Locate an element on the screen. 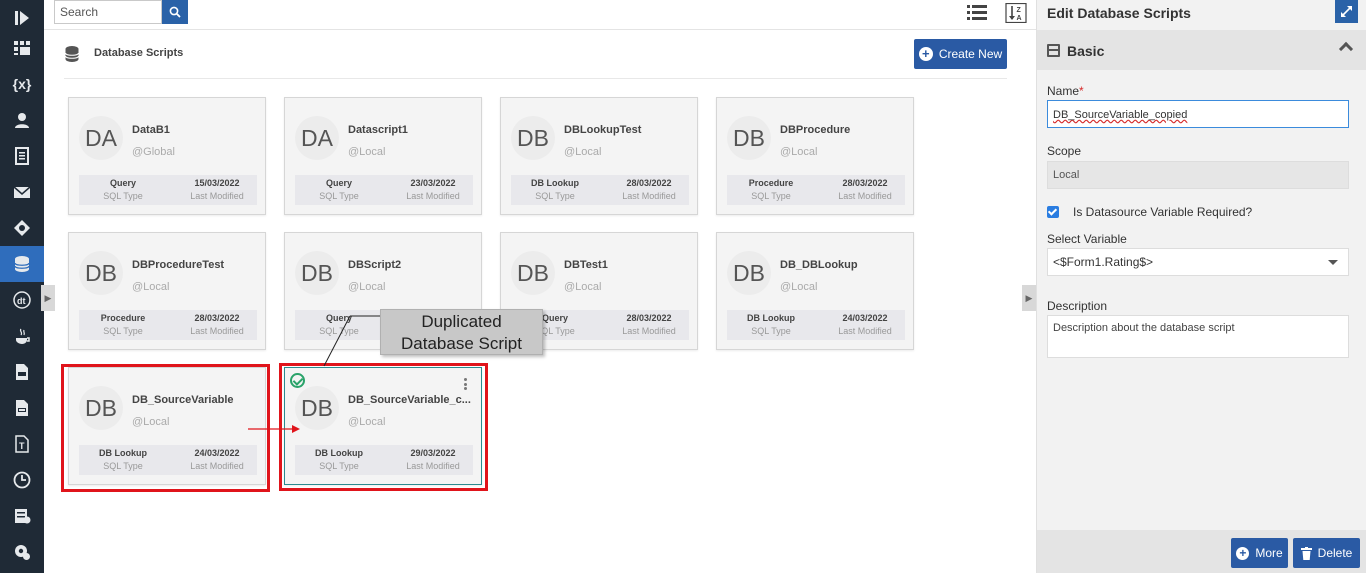 The image size is (1366, 573). card-last-modified: 15/03/2022 is located at coordinates (217, 183).